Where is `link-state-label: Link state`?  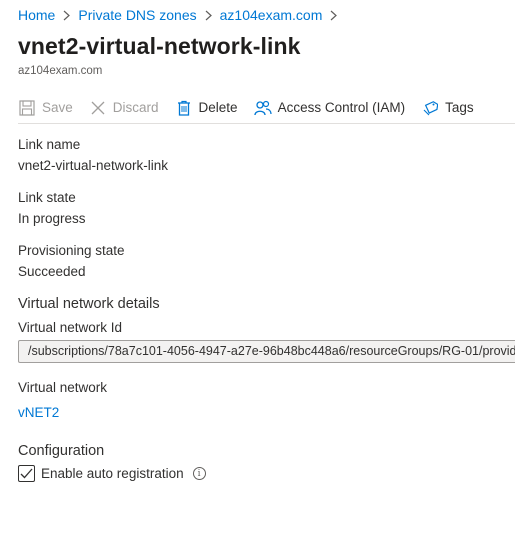 link-state-label: Link state is located at coordinates (47, 197).